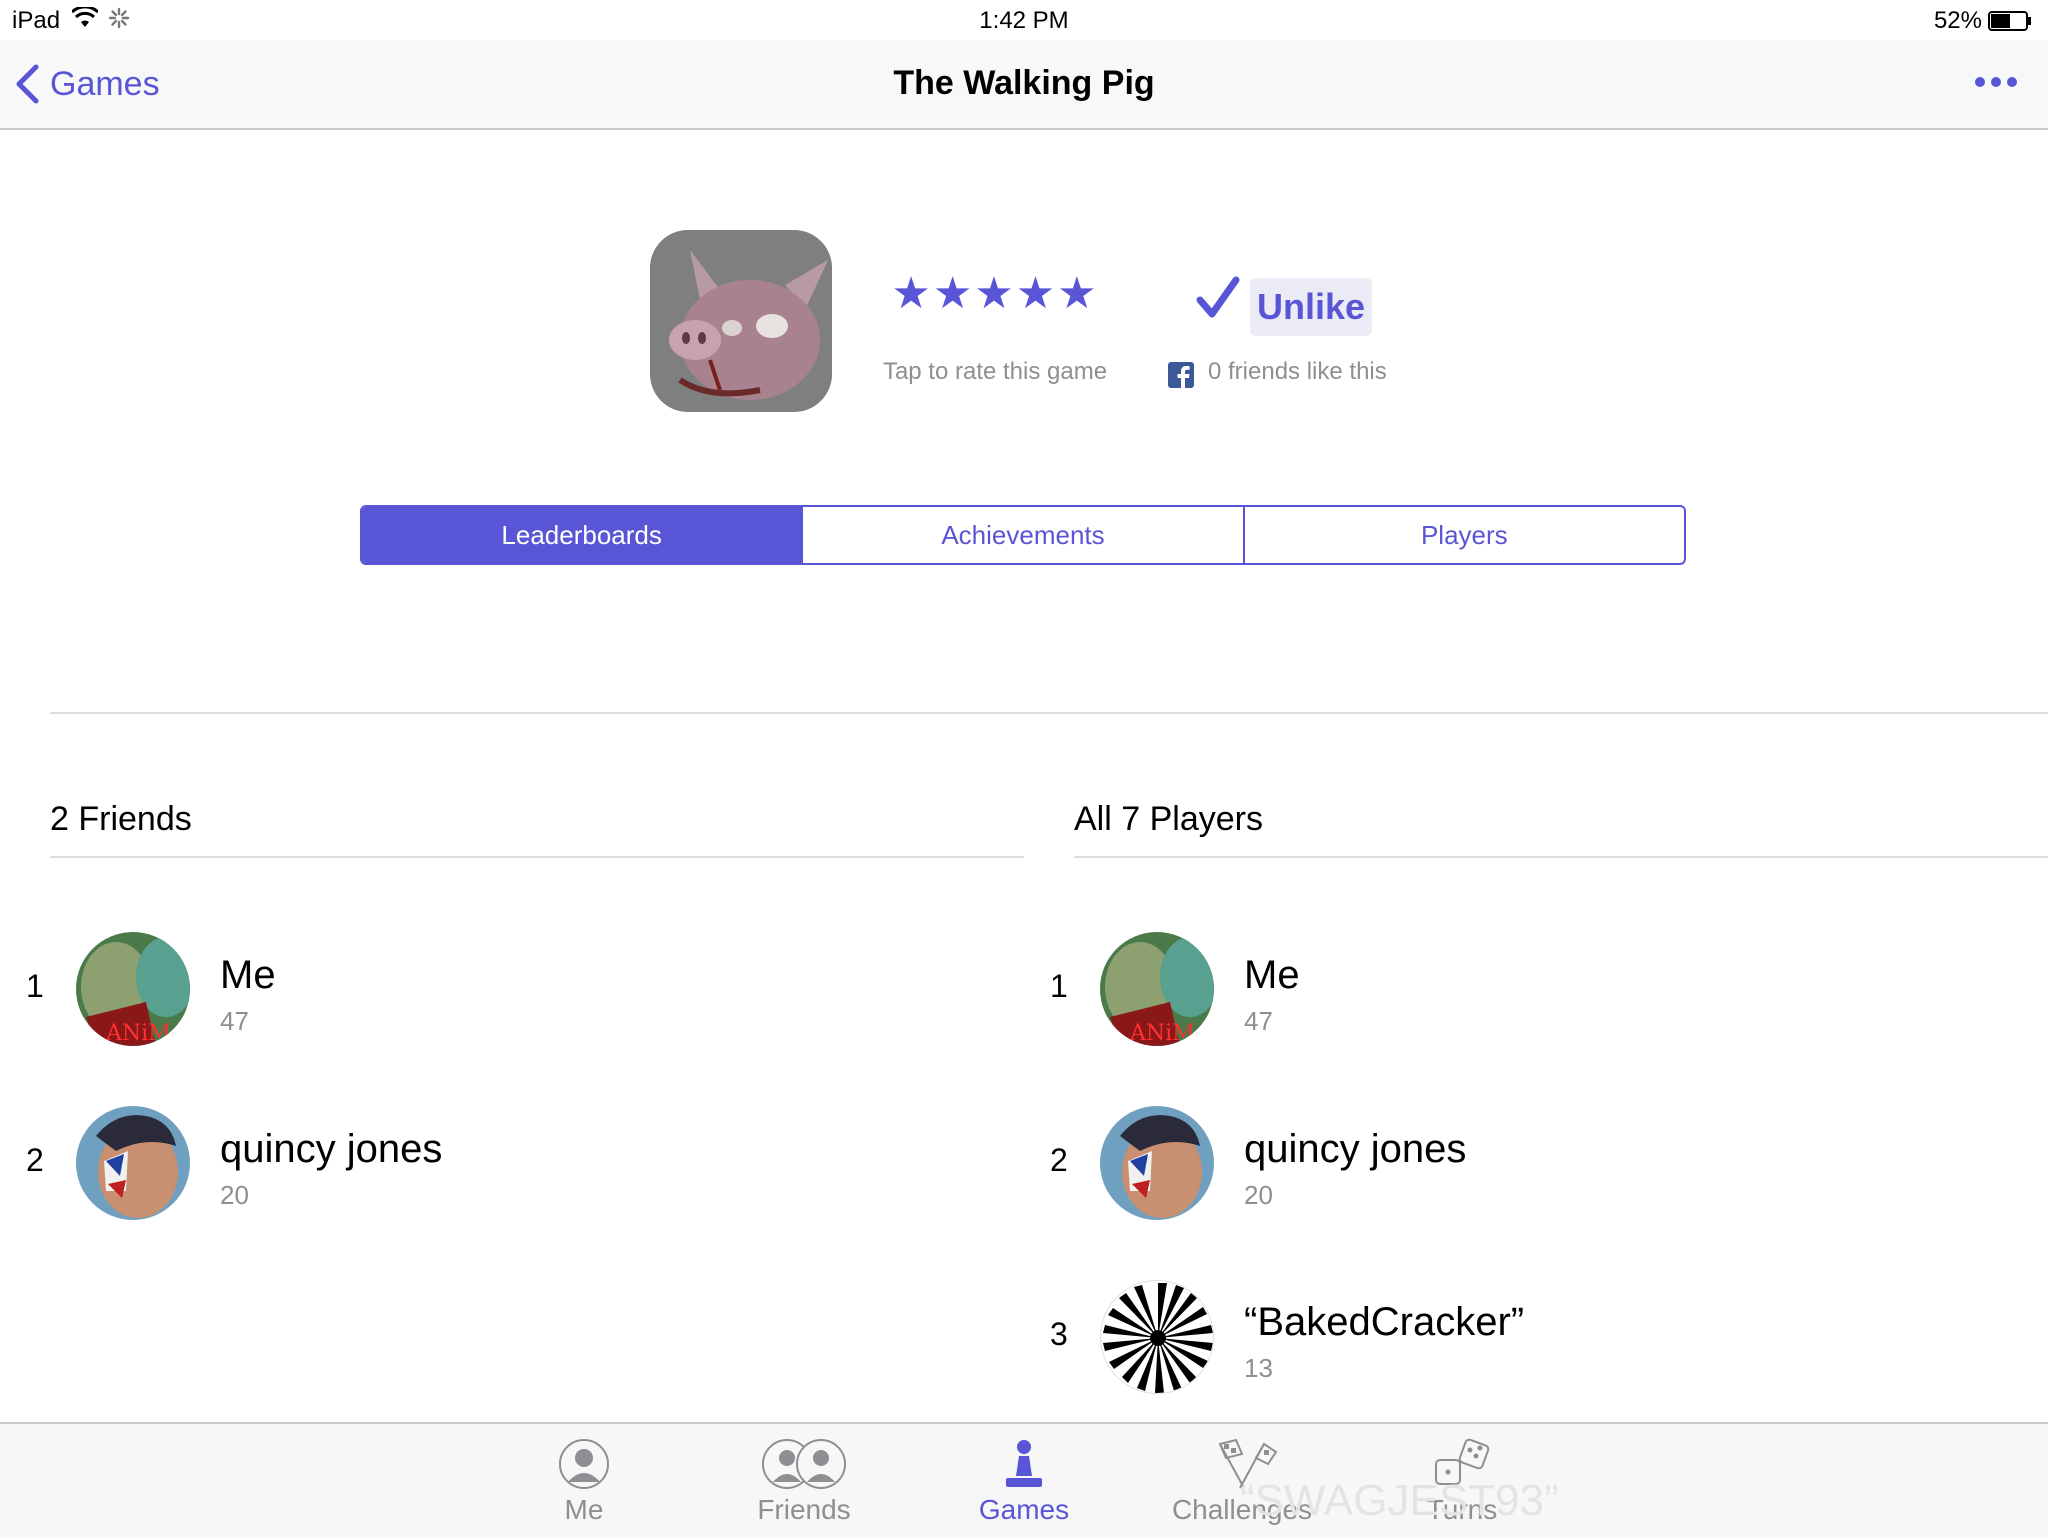  What do you see at coordinates (1258, 1368) in the screenshot?
I see `player-score: 13` at bounding box center [1258, 1368].